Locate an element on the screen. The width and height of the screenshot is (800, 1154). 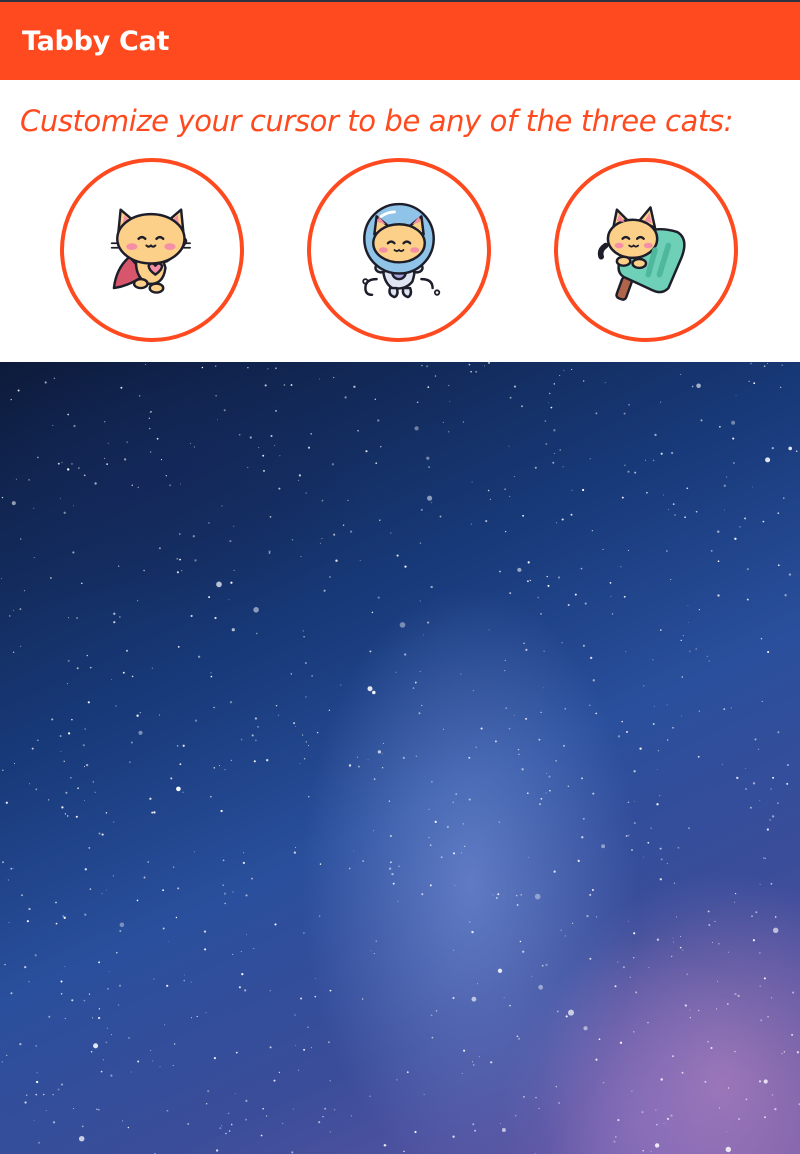
cat-option-astronaut is located at coordinates (399, 250).